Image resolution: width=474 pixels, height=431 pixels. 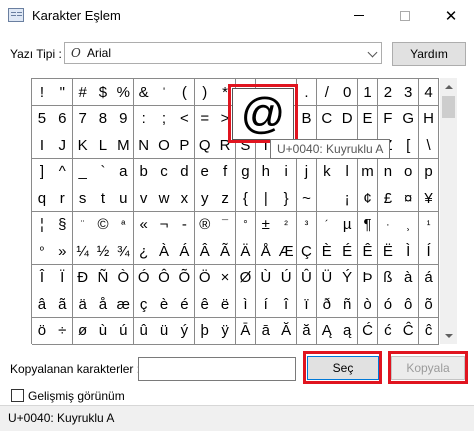 I want to click on char-cell: Ĉ, so click(x=409, y=331).